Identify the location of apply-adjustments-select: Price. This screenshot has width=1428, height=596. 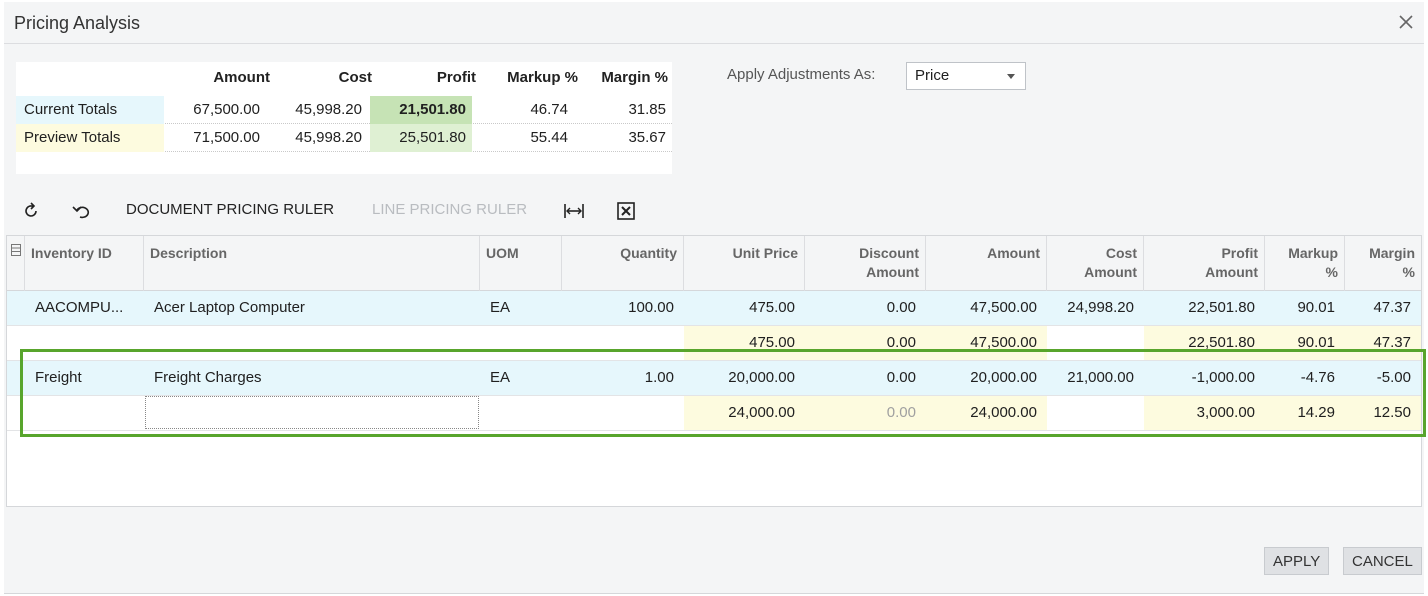
(966, 76).